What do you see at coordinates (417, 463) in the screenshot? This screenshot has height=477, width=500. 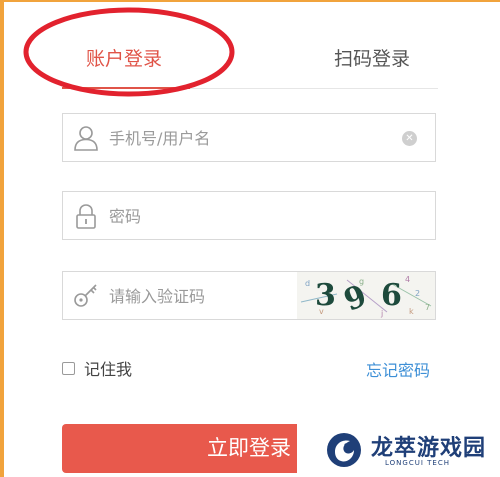 I see `watermark-subtitle: LONGCUI TECH` at bounding box center [417, 463].